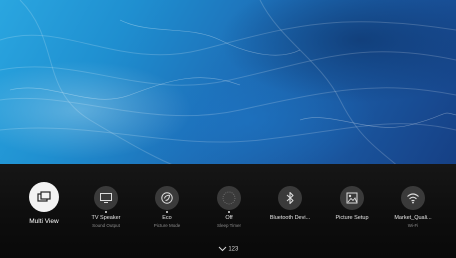 The image size is (456, 258). Describe the element at coordinates (352, 218) in the screenshot. I see `menu-item-label: Picture Setup` at that location.